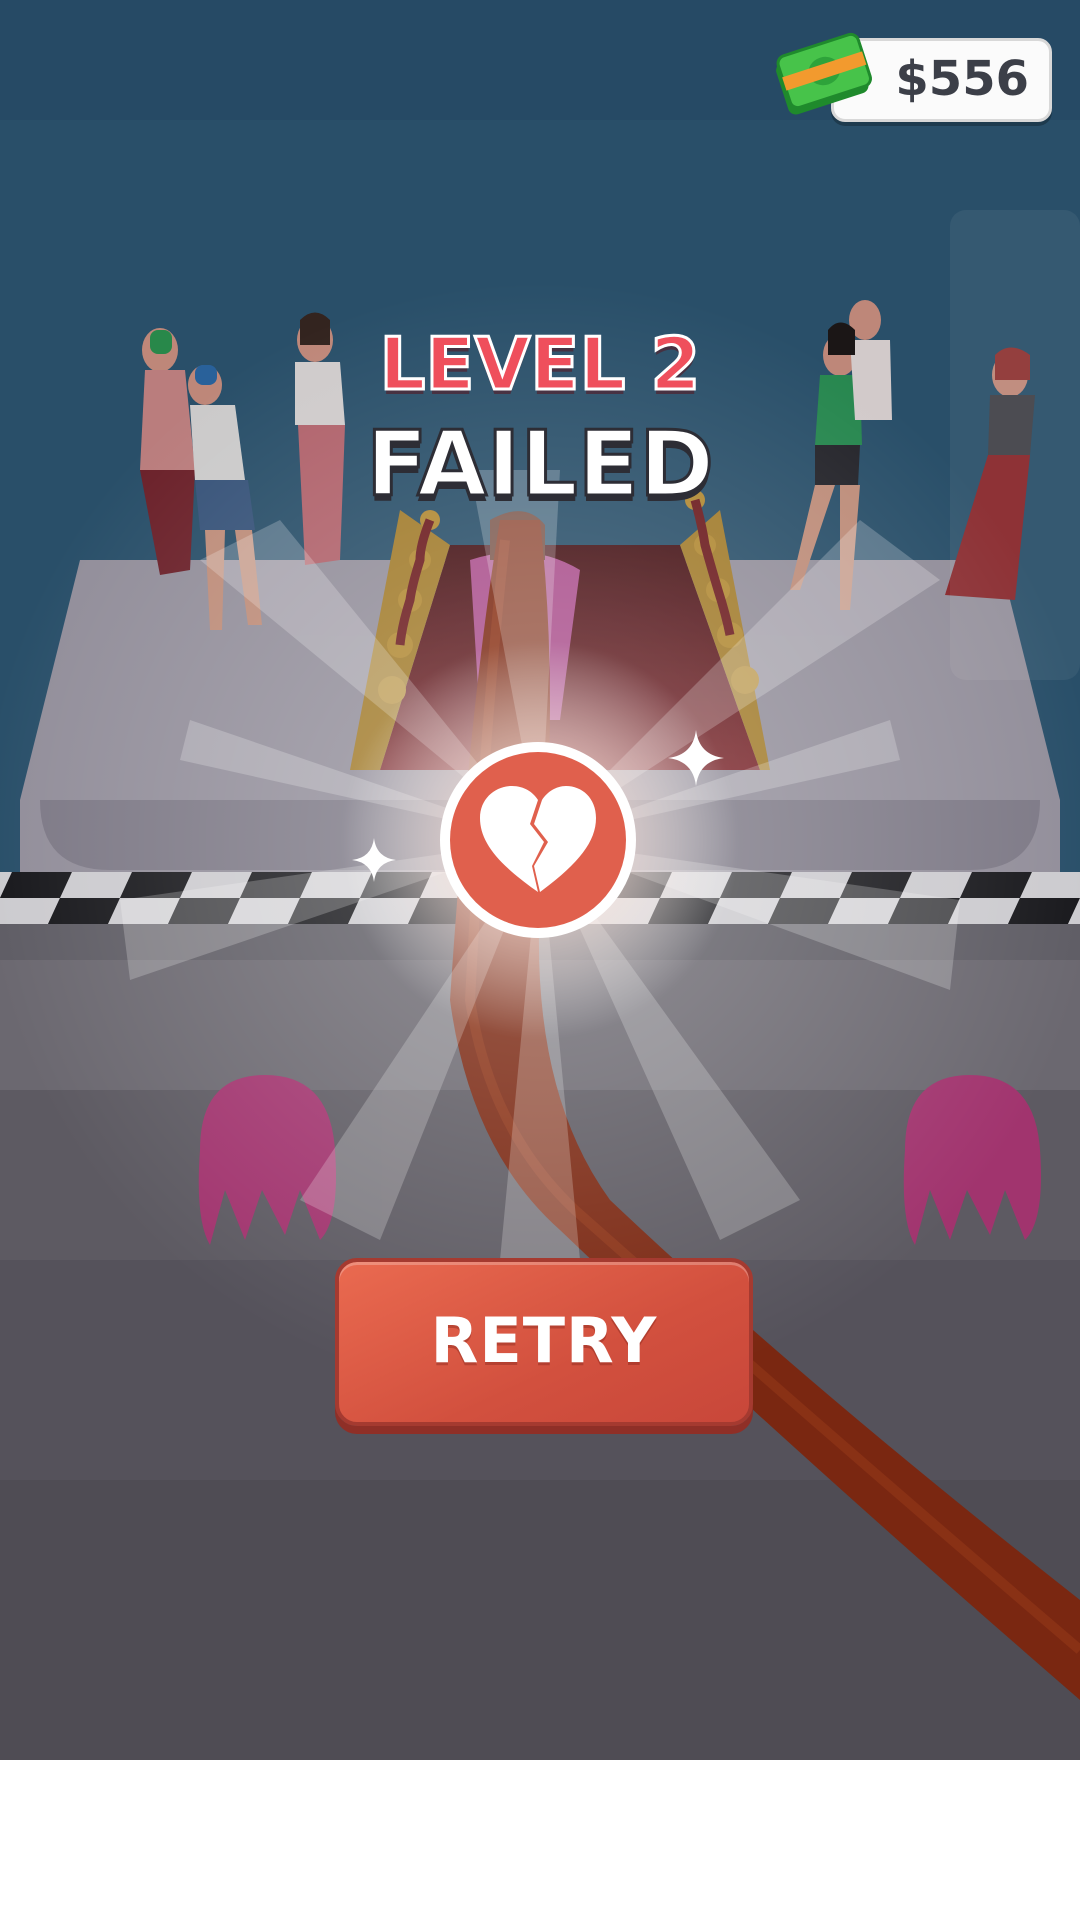 Image resolution: width=1080 pixels, height=1920 pixels. I want to click on retry-button: RETRY, so click(544, 1342).